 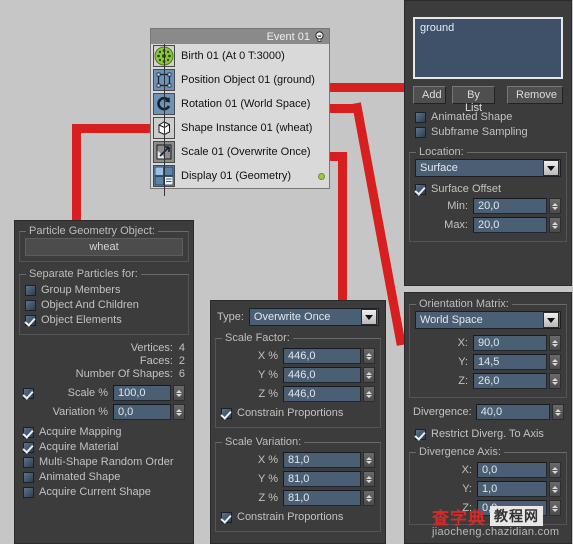 I want to click on divergence-spinner, so click(x=557, y=412).